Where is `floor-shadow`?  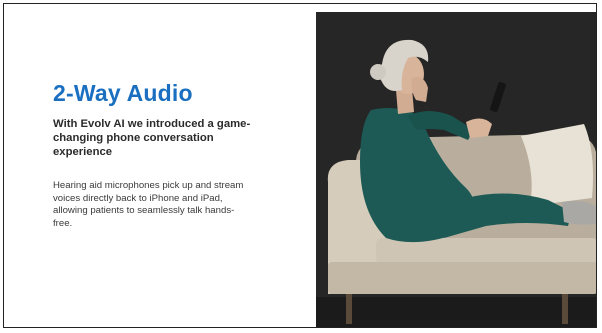
floor-shadow is located at coordinates (456, 312).